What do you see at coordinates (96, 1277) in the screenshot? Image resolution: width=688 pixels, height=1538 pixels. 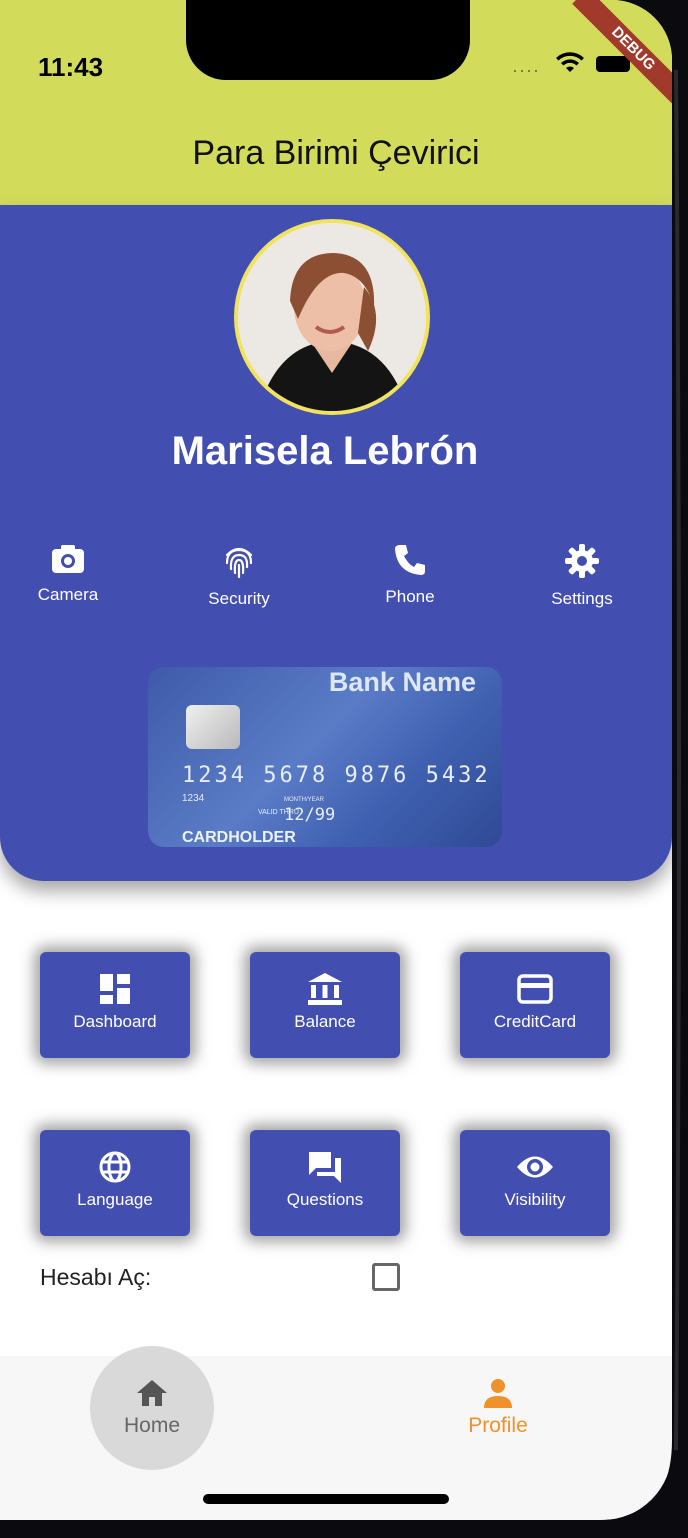 I see `account-open-label: Hesabı Aç:` at bounding box center [96, 1277].